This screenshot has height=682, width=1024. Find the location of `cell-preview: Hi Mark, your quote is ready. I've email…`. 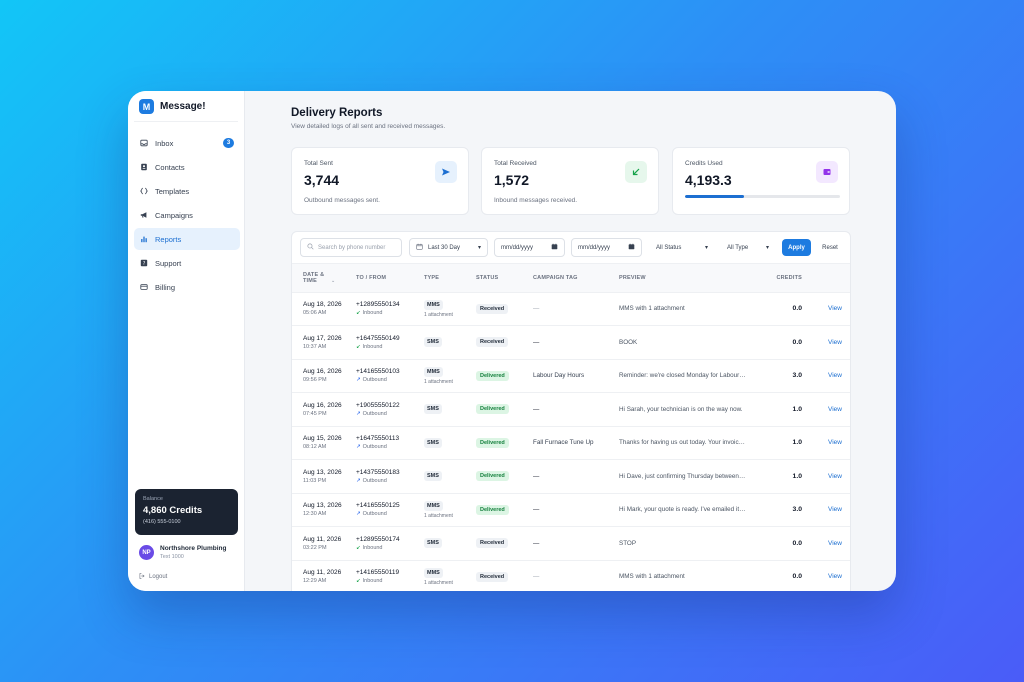

cell-preview: Hi Mark, your quote is ready. I've email… is located at coordinates (685, 510).